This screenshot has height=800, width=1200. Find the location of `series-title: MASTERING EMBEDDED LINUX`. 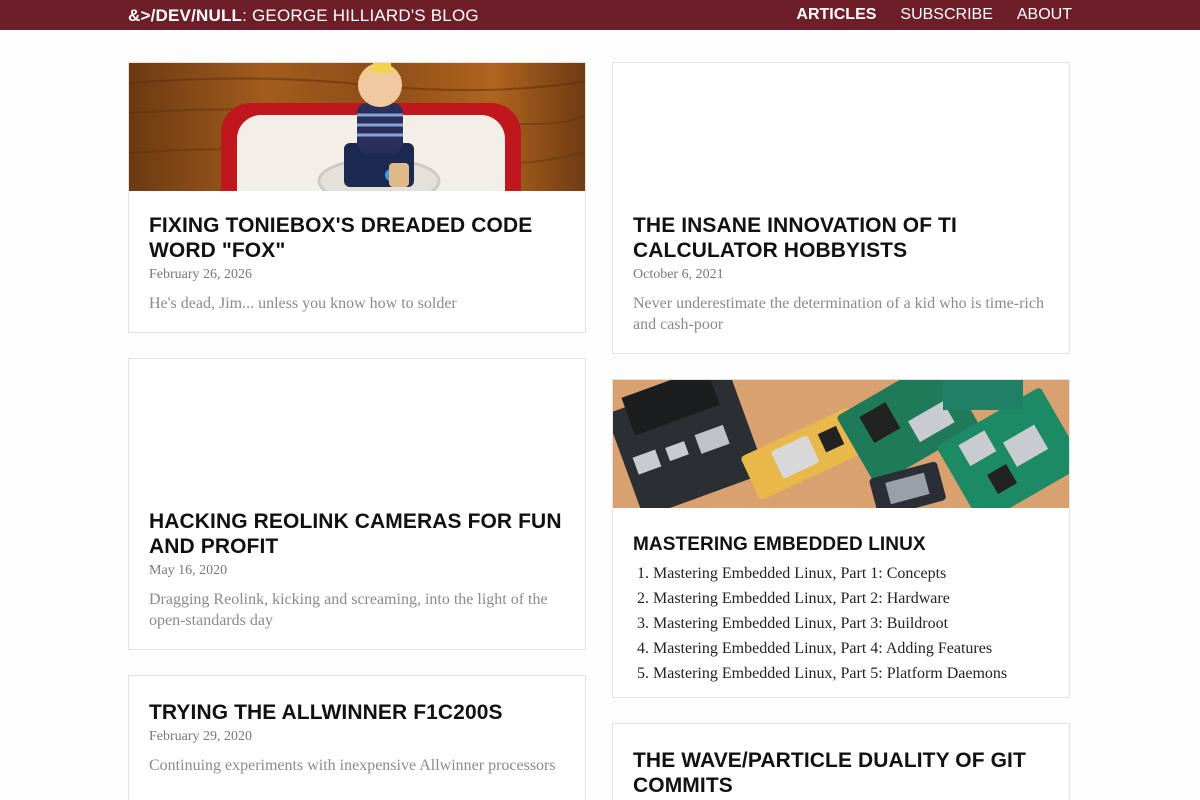

series-title: MASTERING EMBEDDED LINUX is located at coordinates (841, 544).